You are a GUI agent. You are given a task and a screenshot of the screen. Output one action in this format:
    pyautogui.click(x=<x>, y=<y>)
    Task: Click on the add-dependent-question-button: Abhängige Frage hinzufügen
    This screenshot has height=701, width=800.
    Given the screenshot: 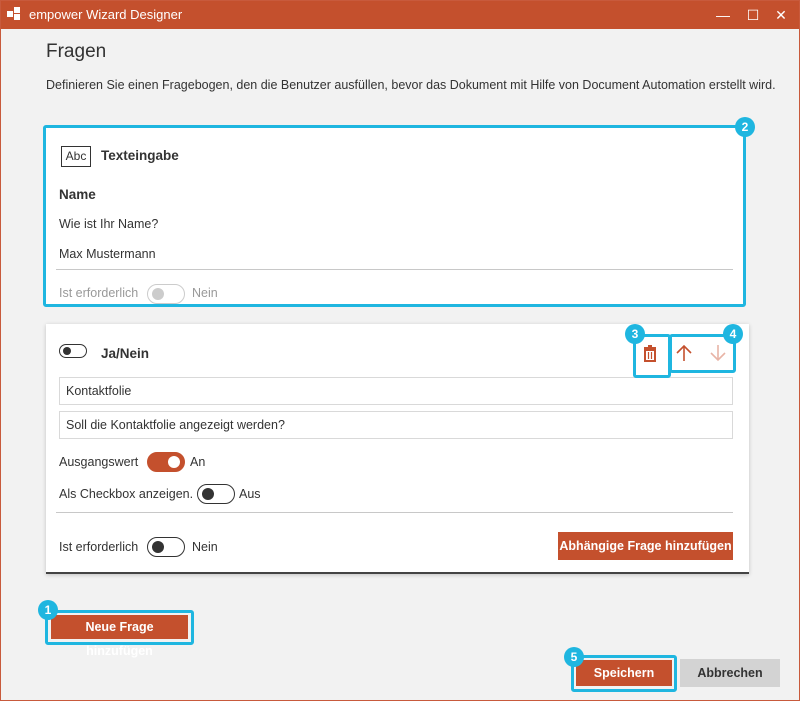 What is the action you would take?
    pyautogui.click(x=645, y=546)
    